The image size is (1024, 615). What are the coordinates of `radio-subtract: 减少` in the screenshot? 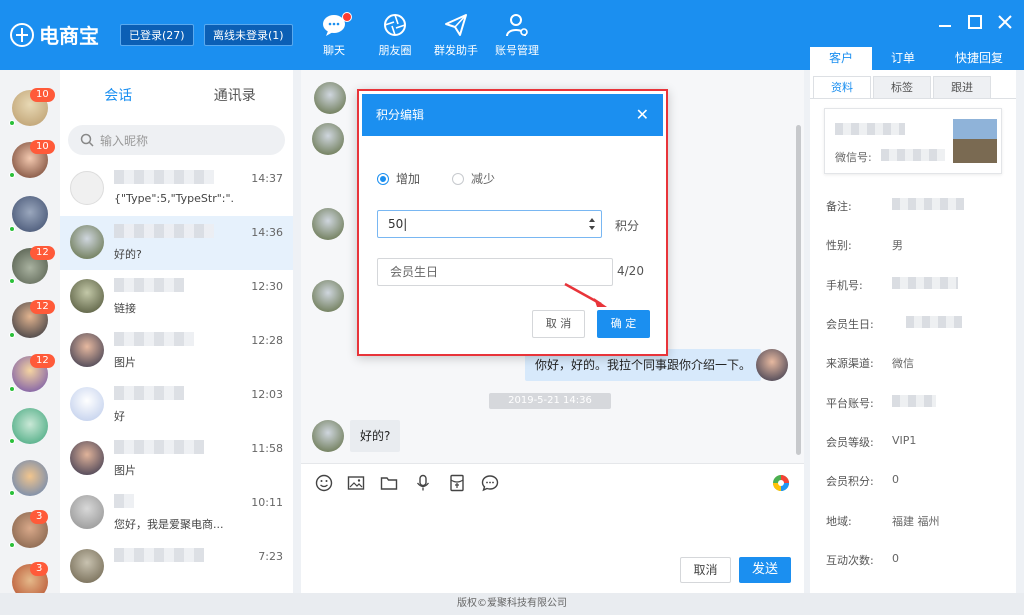 It's located at (473, 178).